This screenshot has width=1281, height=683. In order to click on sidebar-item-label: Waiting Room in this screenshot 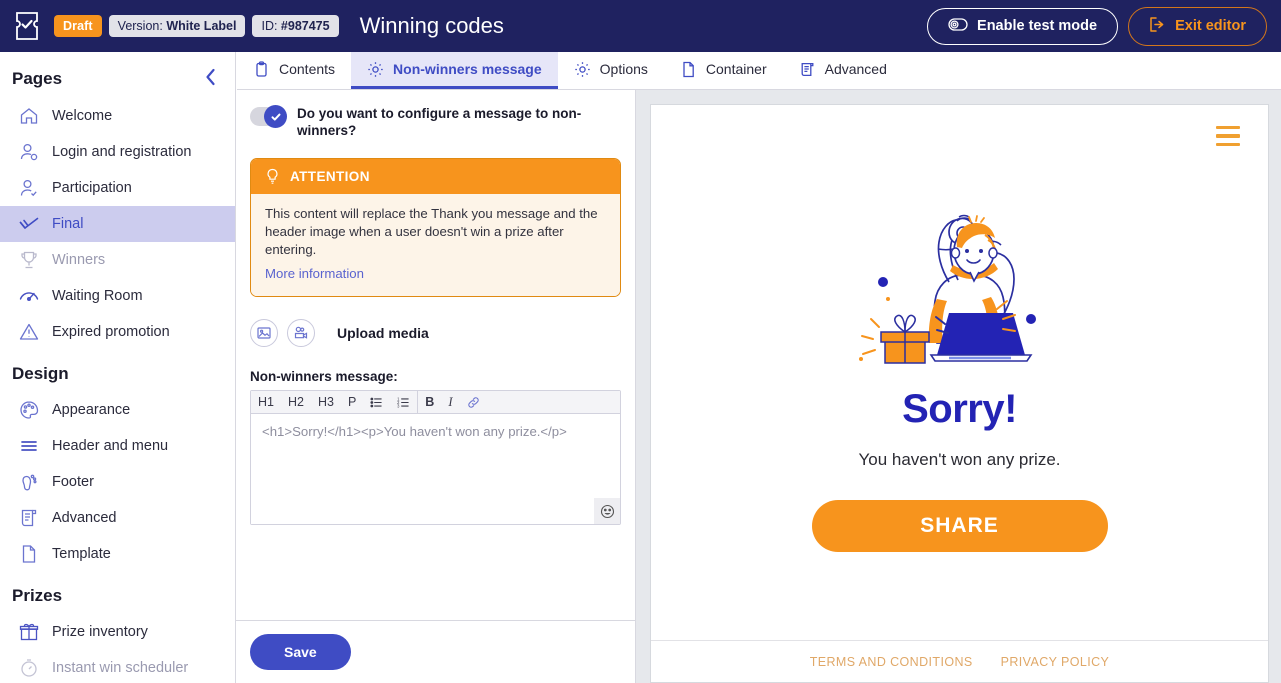, I will do `click(97, 296)`.